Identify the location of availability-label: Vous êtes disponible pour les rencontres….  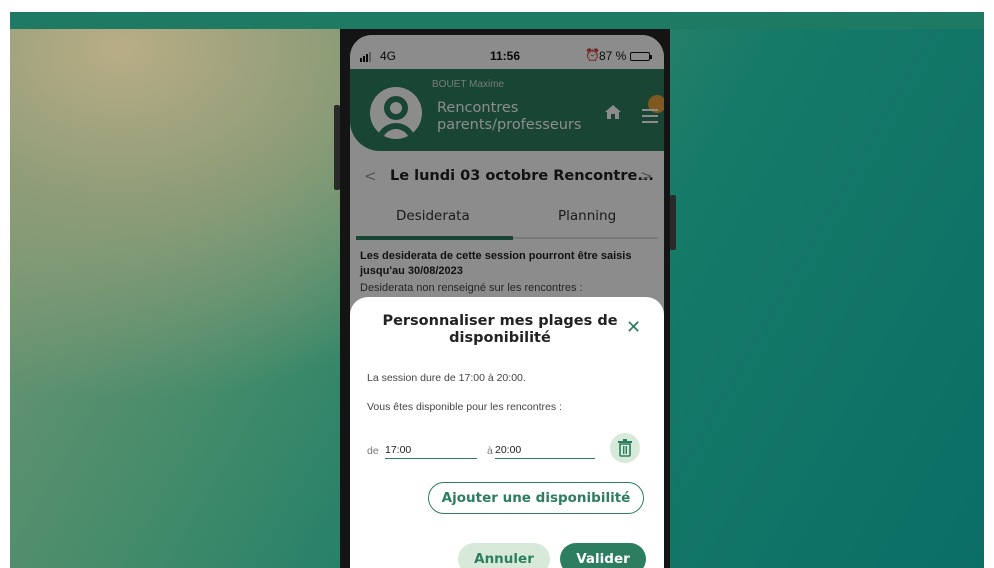
(464, 407).